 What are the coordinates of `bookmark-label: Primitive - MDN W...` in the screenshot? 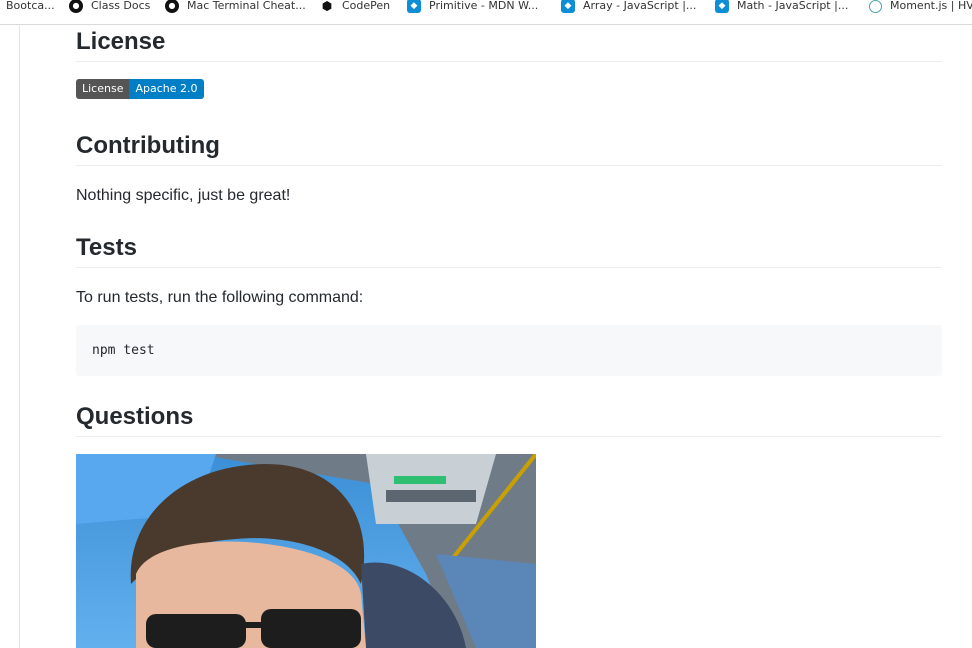 It's located at (484, 6).